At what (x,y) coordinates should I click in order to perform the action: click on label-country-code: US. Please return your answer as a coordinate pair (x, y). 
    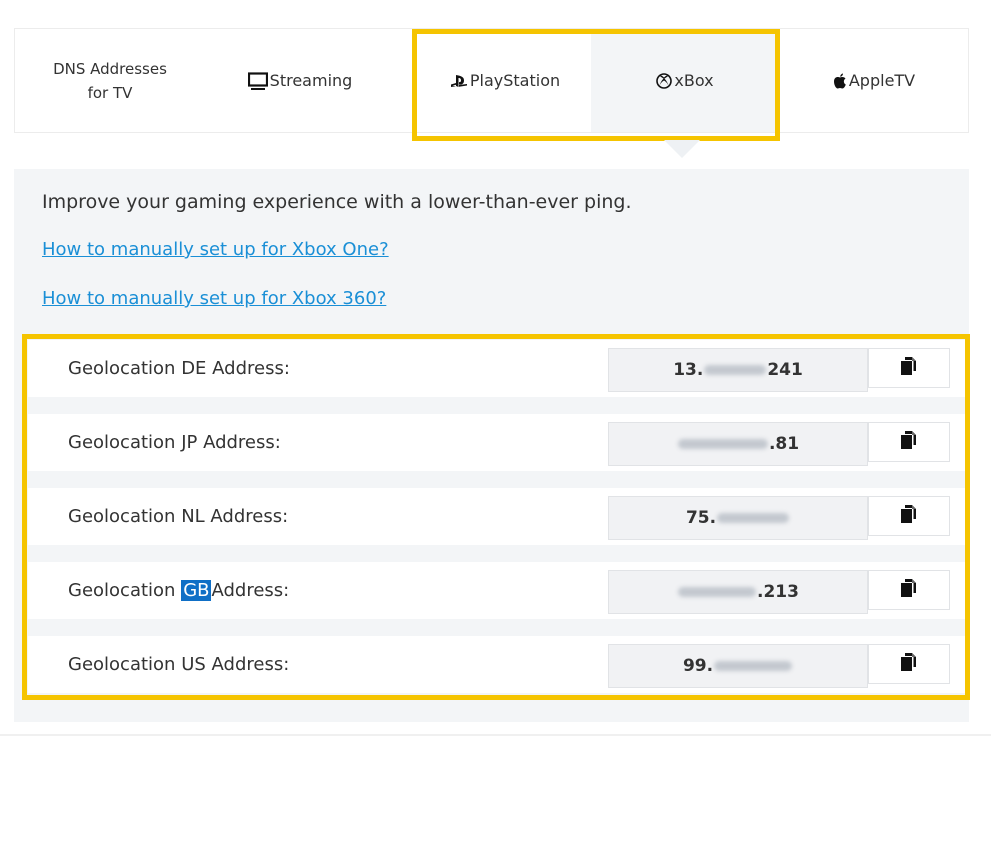
    Looking at the image, I should click on (193, 664).